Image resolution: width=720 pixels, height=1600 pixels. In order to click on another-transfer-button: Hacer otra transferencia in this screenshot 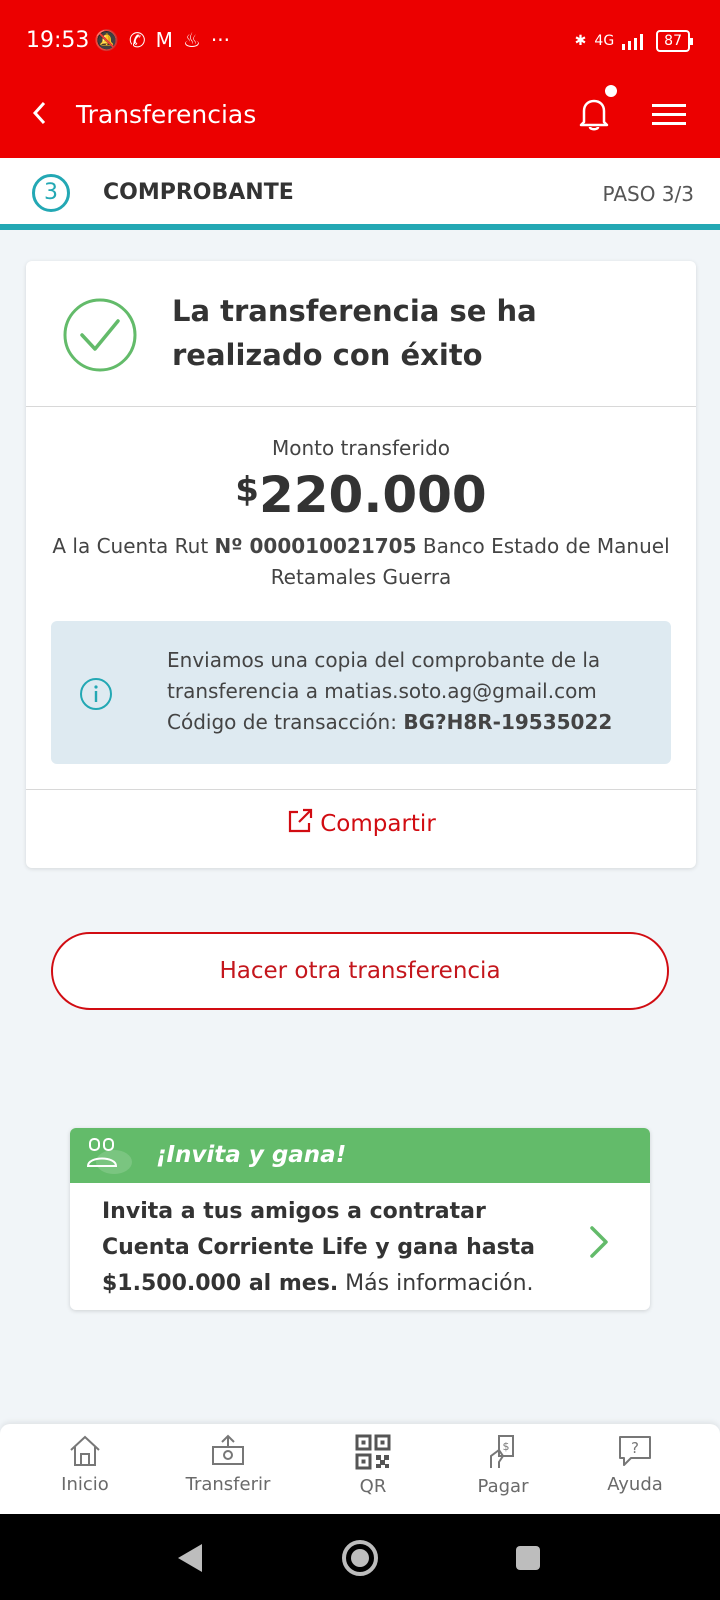, I will do `click(360, 971)`.